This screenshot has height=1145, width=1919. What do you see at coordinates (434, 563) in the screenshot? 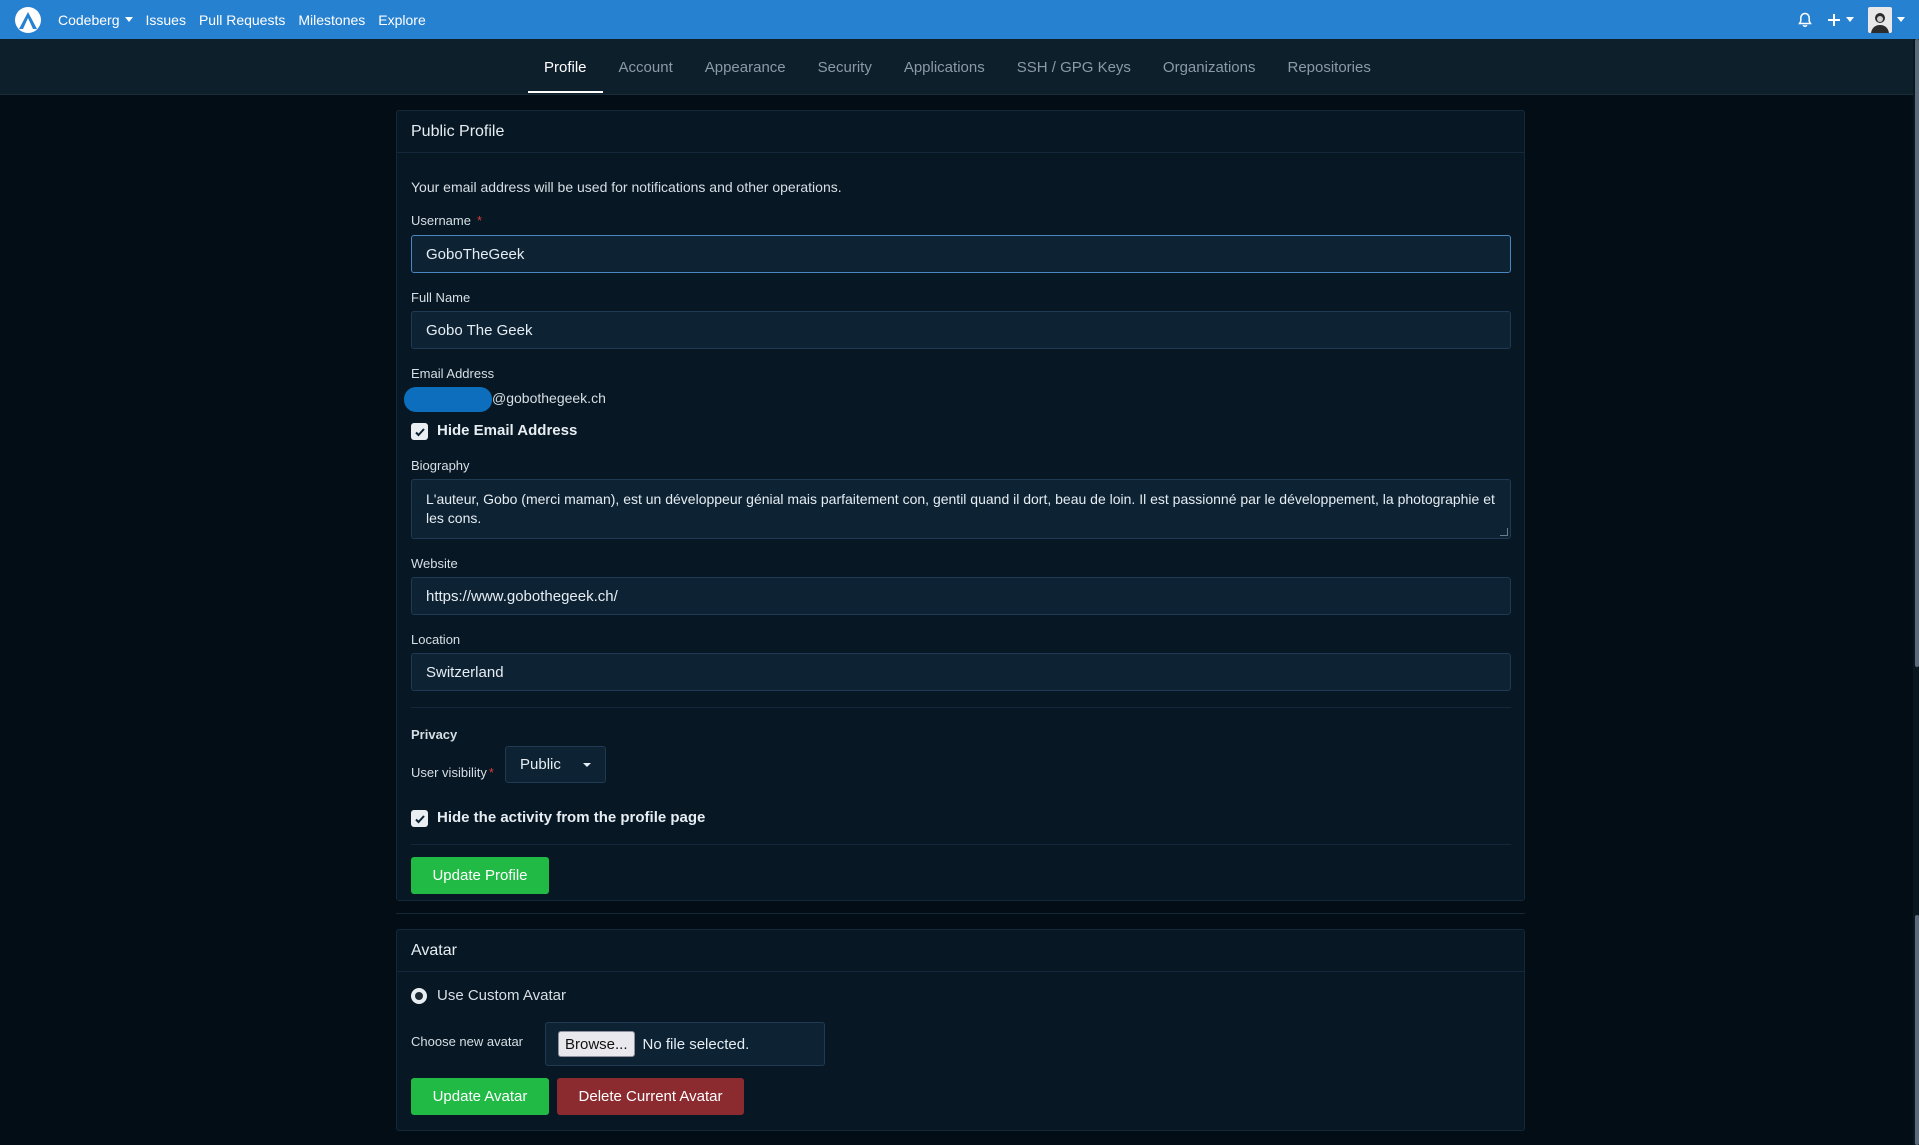
I see `website-label: Website` at bounding box center [434, 563].